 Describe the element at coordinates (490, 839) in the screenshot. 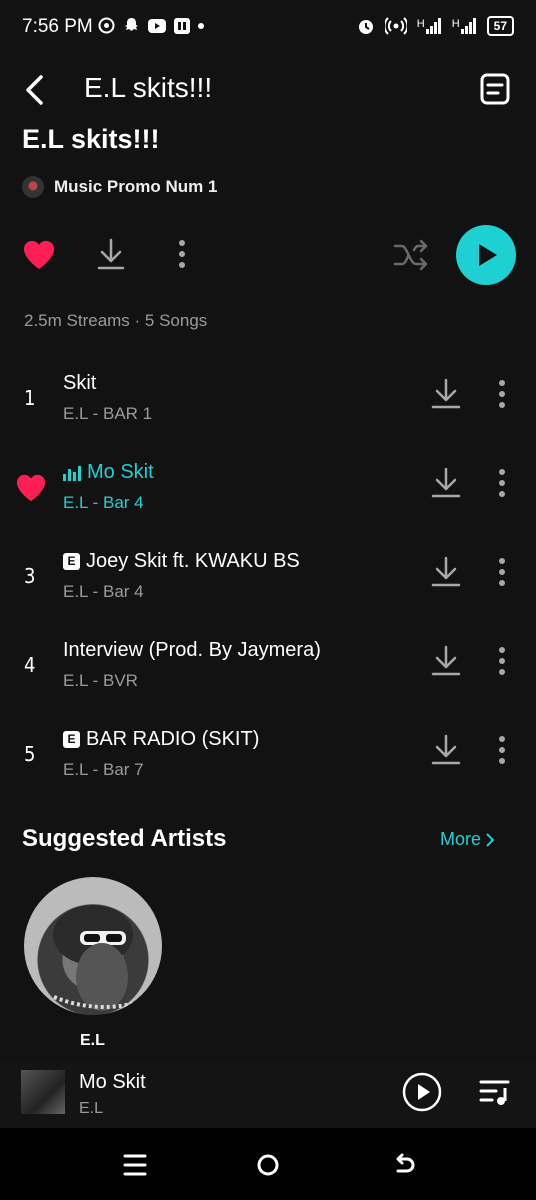

I see `chevron-right-icon` at that location.